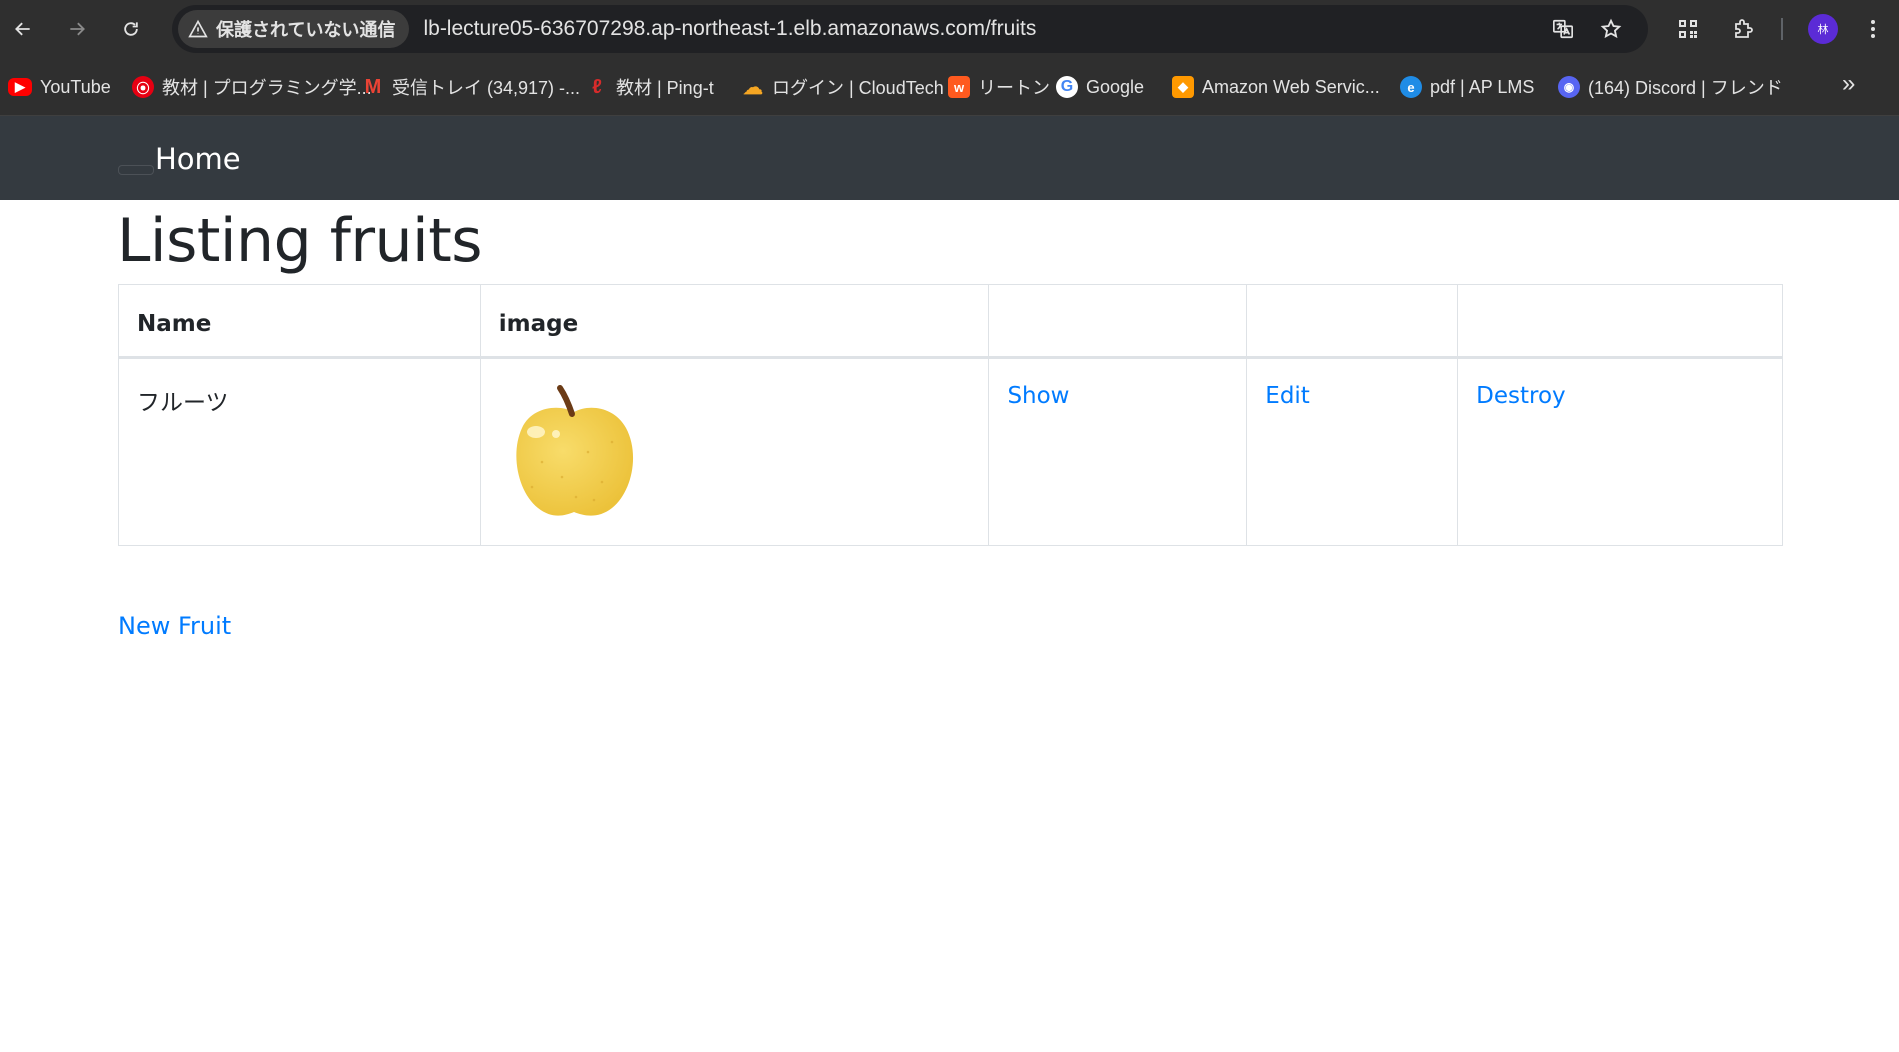 This screenshot has width=1899, height=1052. I want to click on table-header-row: Name image, so click(950, 321).